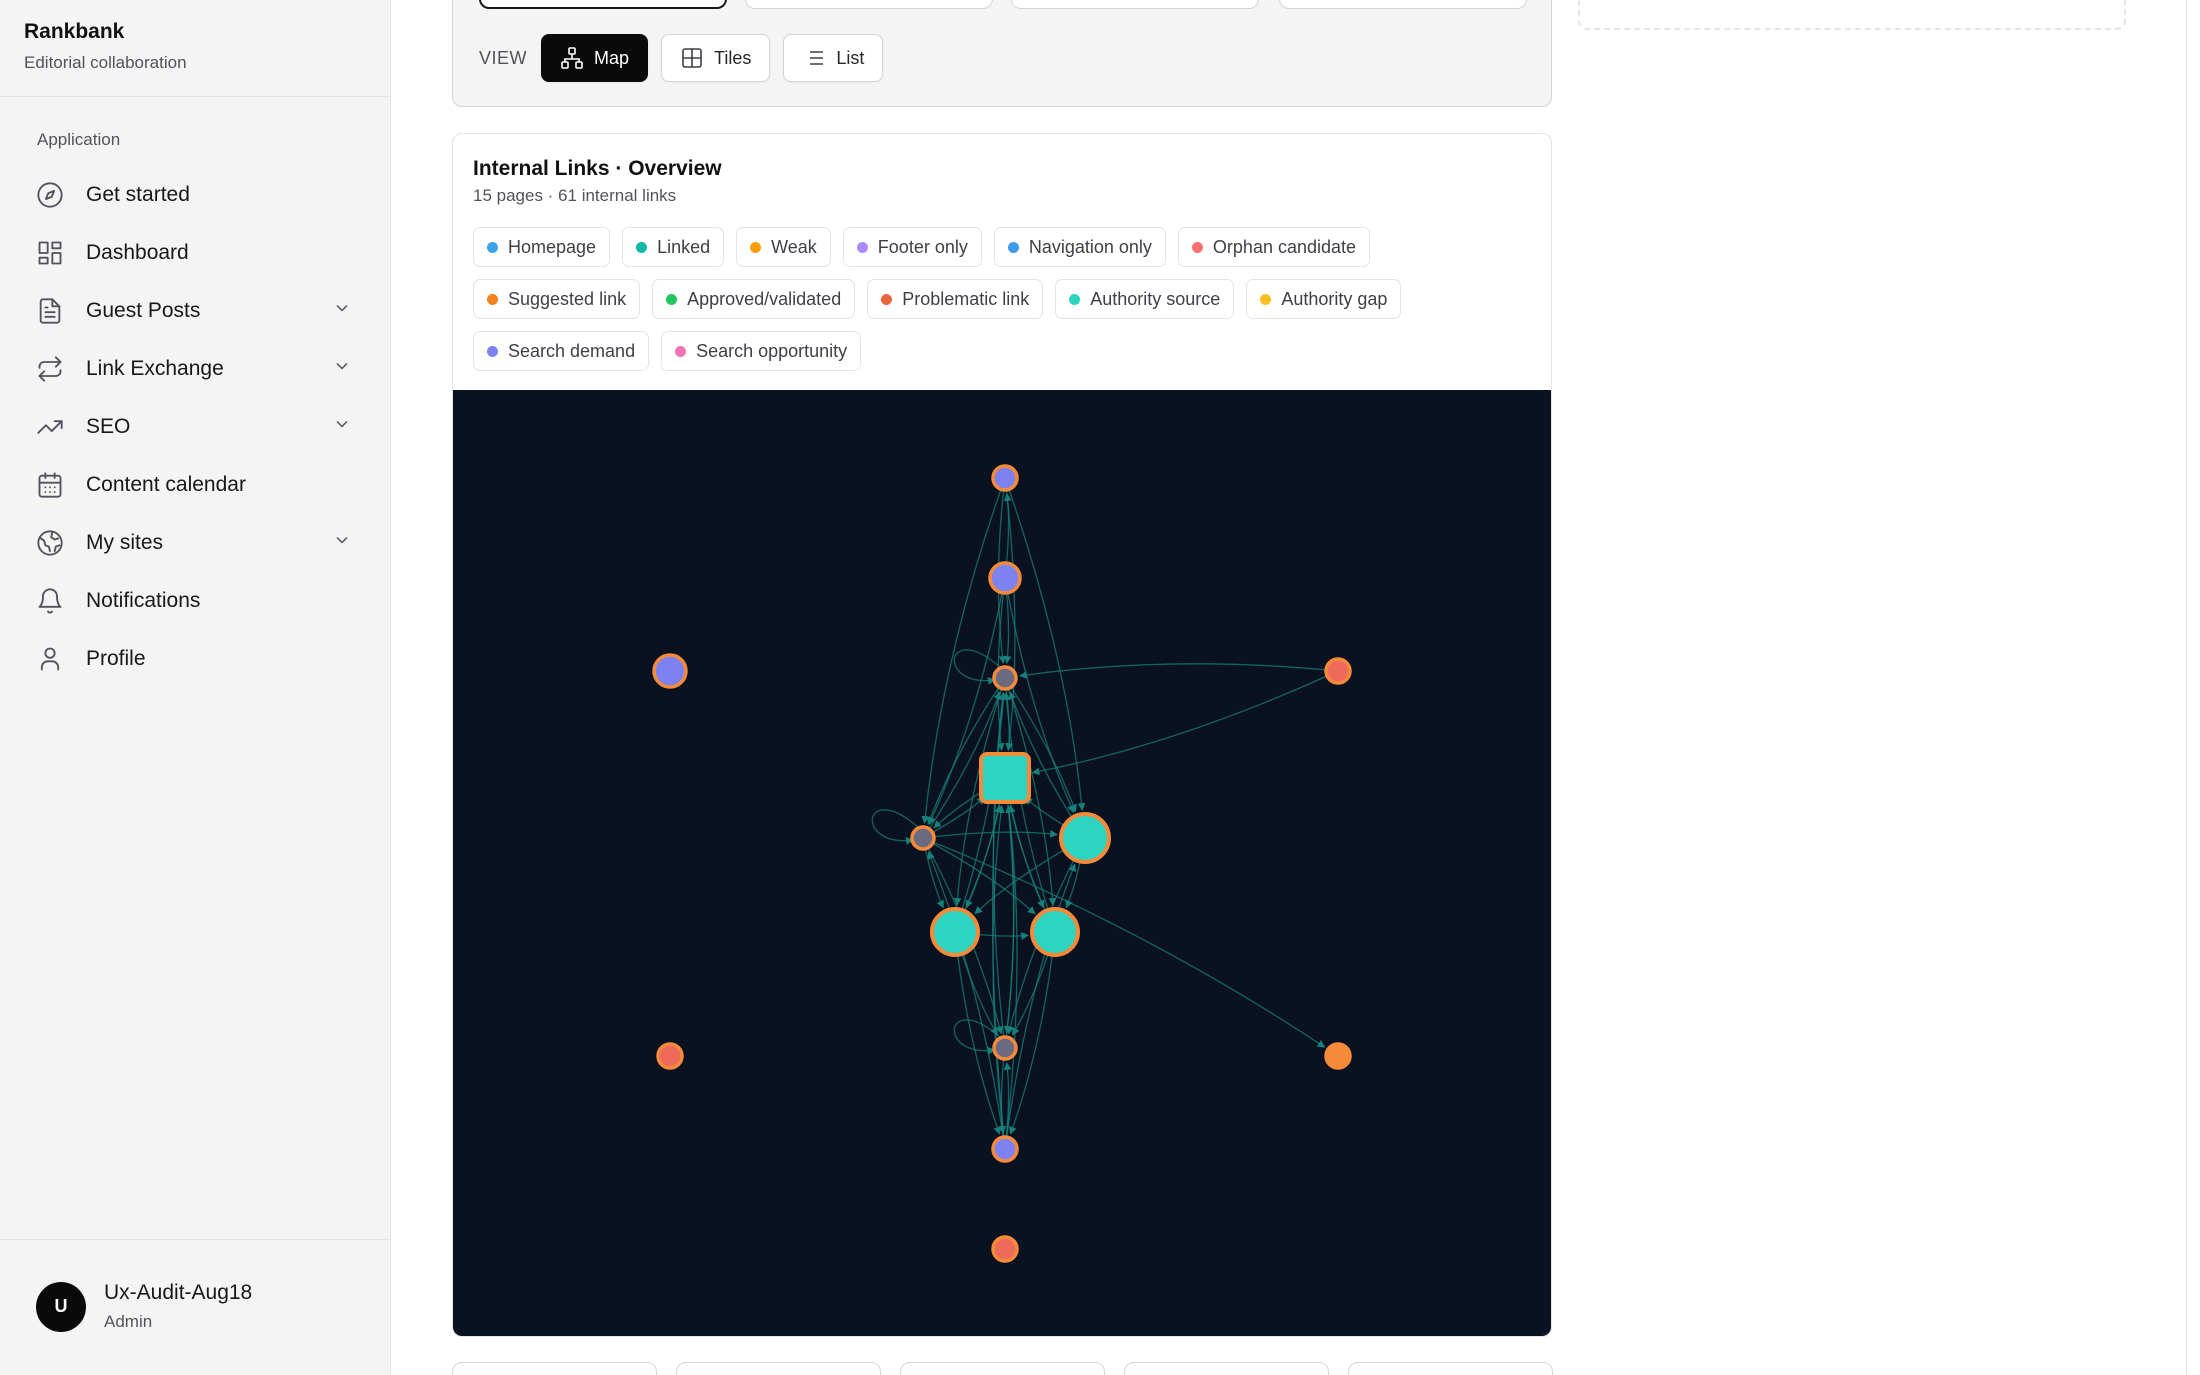 The height and width of the screenshot is (1375, 2200). What do you see at coordinates (1284, 246) in the screenshot?
I see `legend-label: Orphan candidate` at bounding box center [1284, 246].